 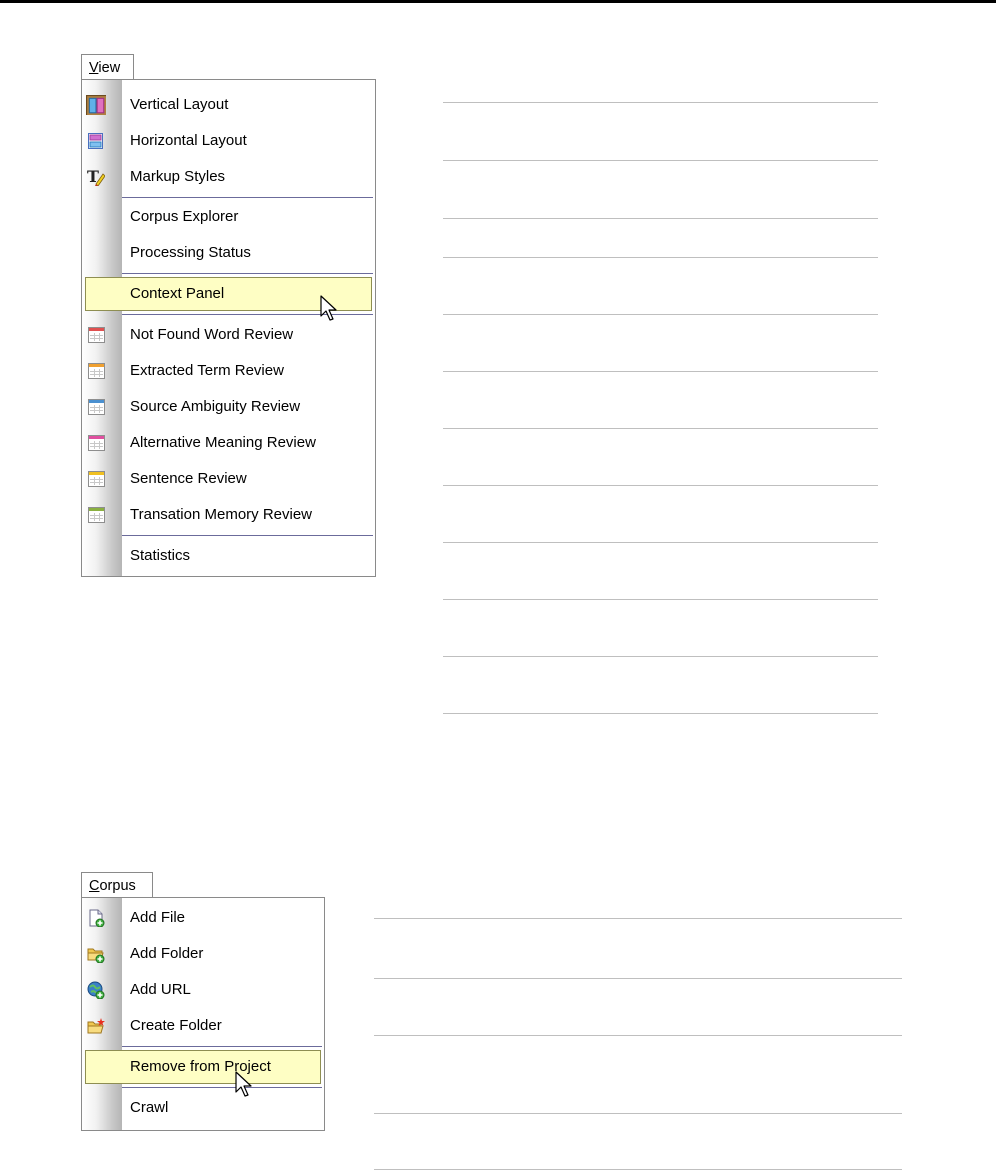 I want to click on menu-item-processing-status: Processing Status, so click(x=228, y=253).